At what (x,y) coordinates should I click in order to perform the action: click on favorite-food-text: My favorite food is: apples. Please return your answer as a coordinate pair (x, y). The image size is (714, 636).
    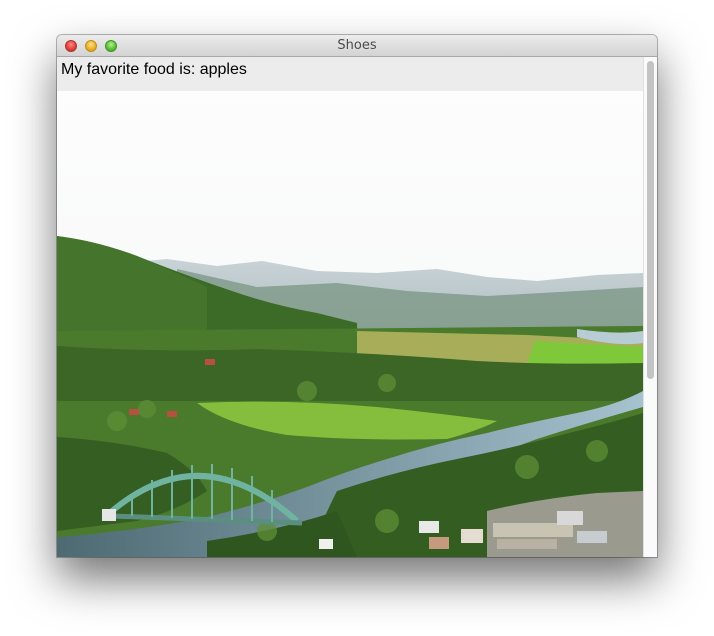
    Looking at the image, I should click on (154, 69).